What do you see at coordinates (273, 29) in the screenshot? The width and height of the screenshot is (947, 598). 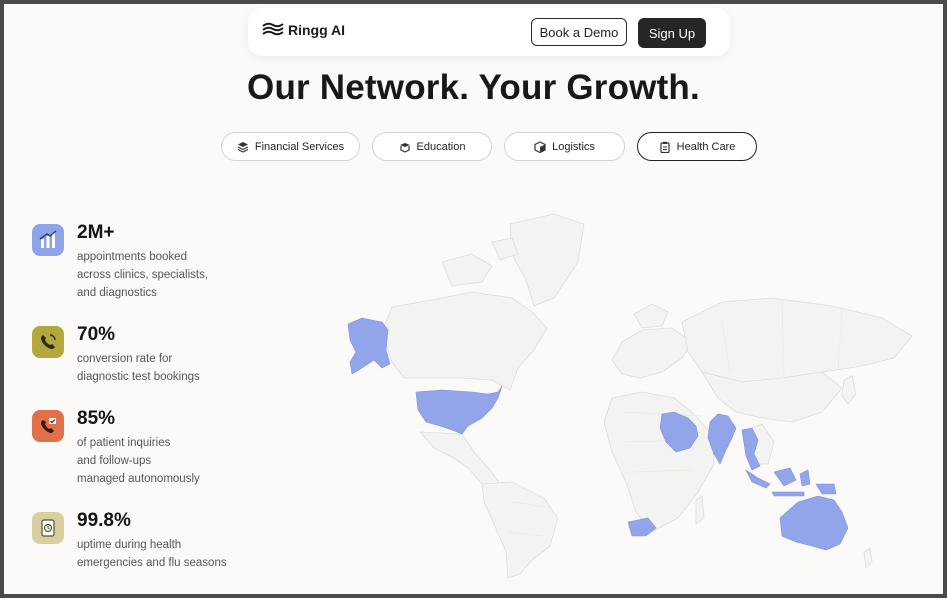 I see `ringg-logo-icon` at bounding box center [273, 29].